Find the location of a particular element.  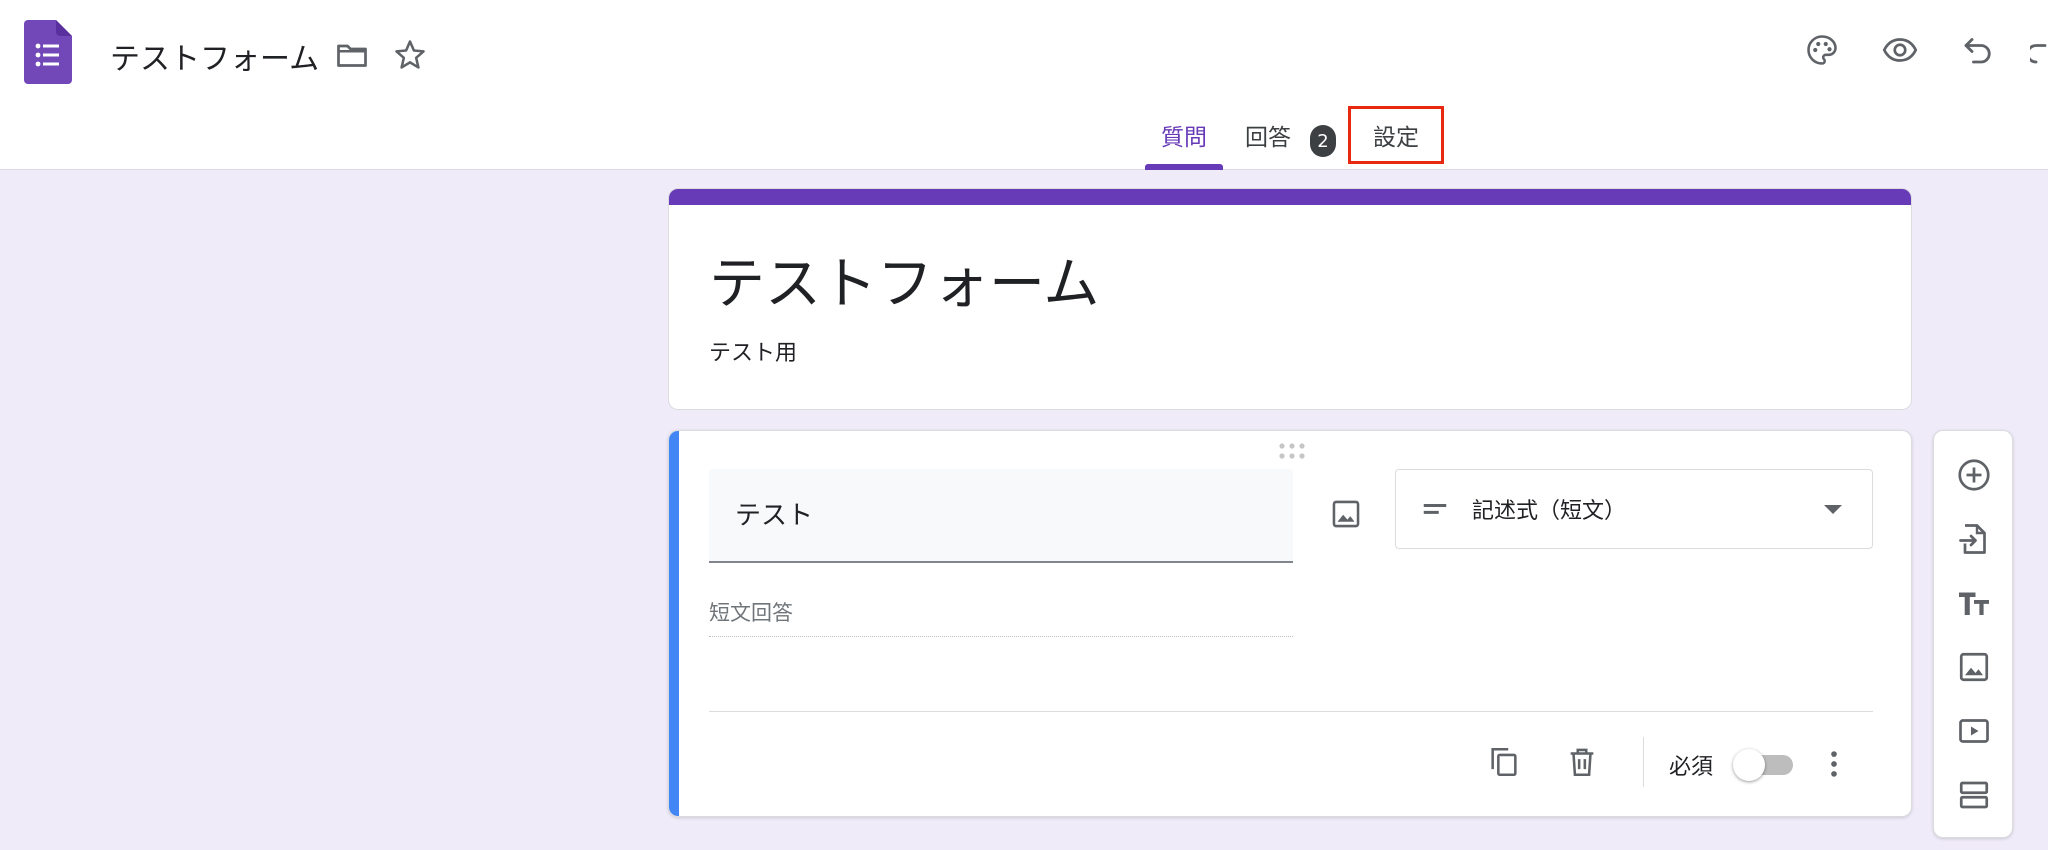

tab-questions: 質問 is located at coordinates (1184, 135).